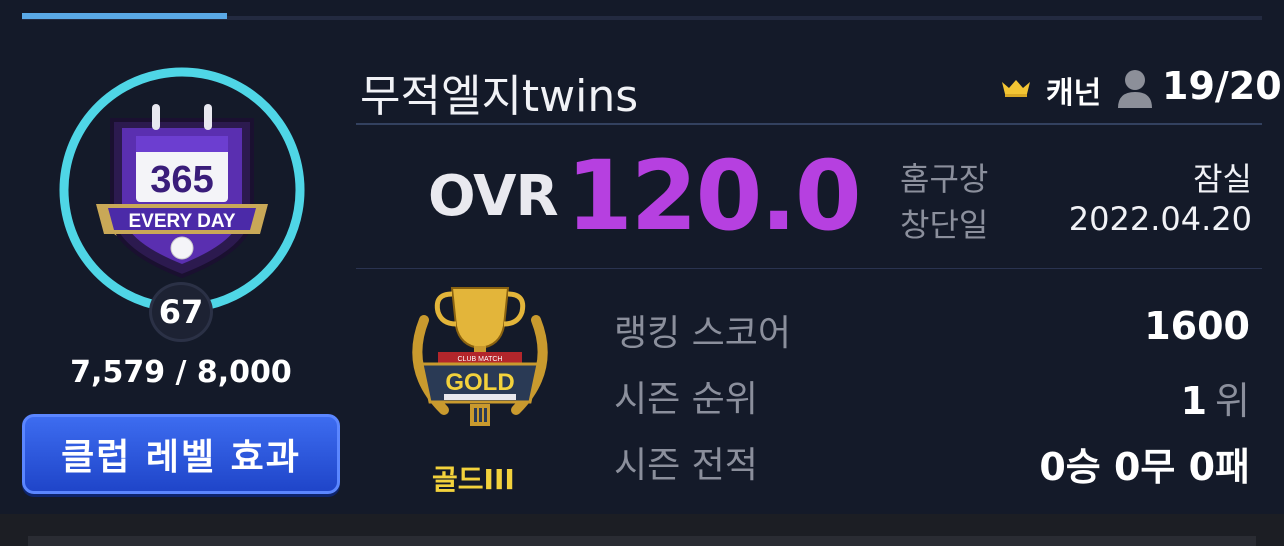 The width and height of the screenshot is (1284, 546). Describe the element at coordinates (181, 312) in the screenshot. I see `club-level-badge: 67` at that location.